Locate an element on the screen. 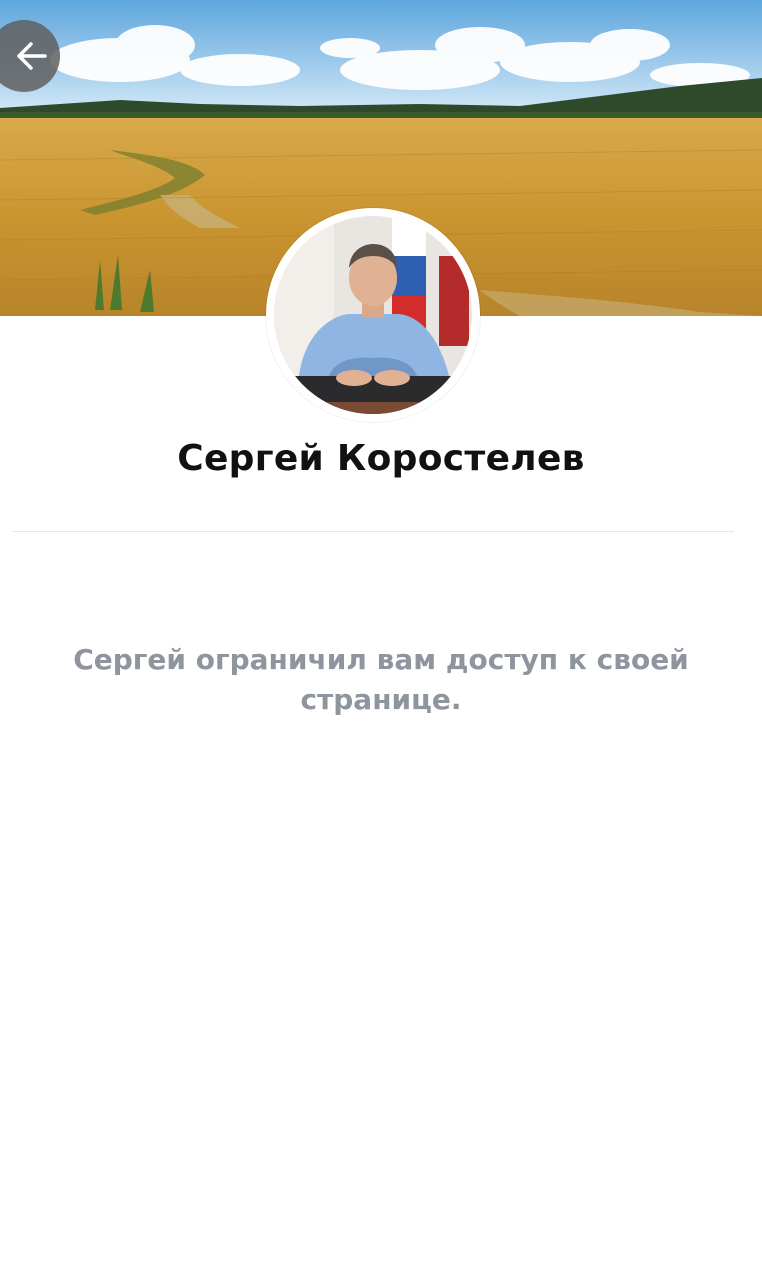 This screenshot has height=1280, width=762. avatar-frame is located at coordinates (373, 315).